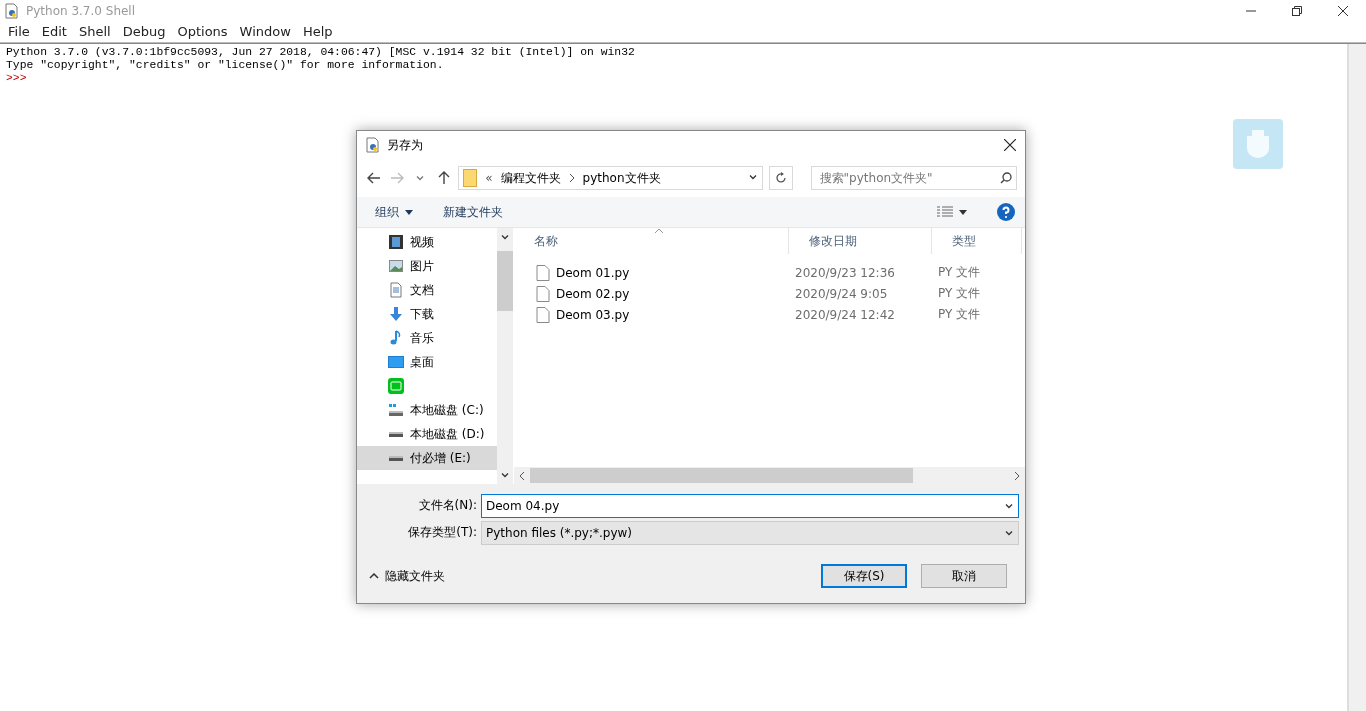 This screenshot has width=1366, height=711. What do you see at coordinates (442, 532) in the screenshot?
I see `field-label: 保存类型(T):` at bounding box center [442, 532].